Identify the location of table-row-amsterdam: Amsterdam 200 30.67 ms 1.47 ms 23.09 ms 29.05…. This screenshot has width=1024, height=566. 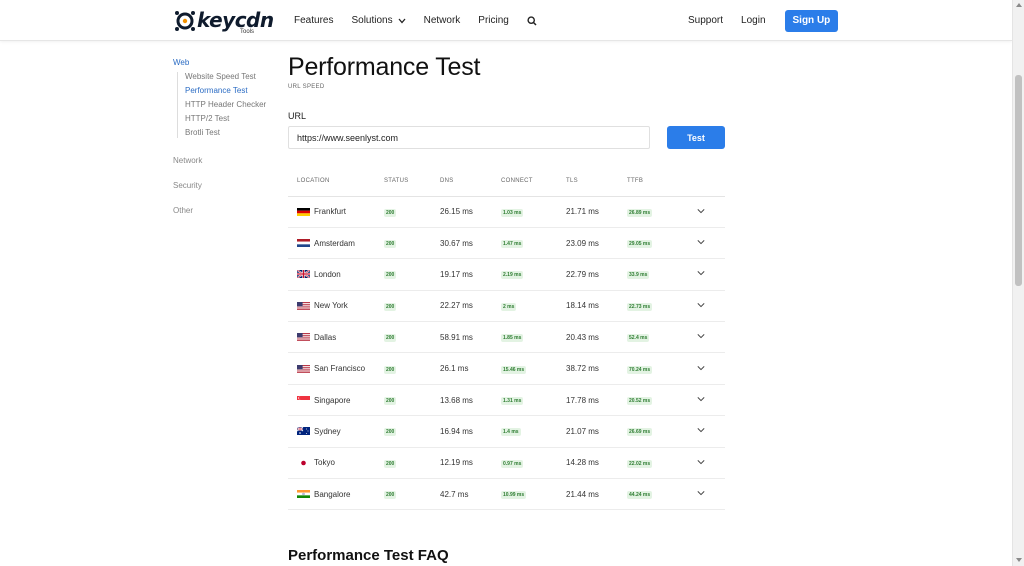
(506, 243).